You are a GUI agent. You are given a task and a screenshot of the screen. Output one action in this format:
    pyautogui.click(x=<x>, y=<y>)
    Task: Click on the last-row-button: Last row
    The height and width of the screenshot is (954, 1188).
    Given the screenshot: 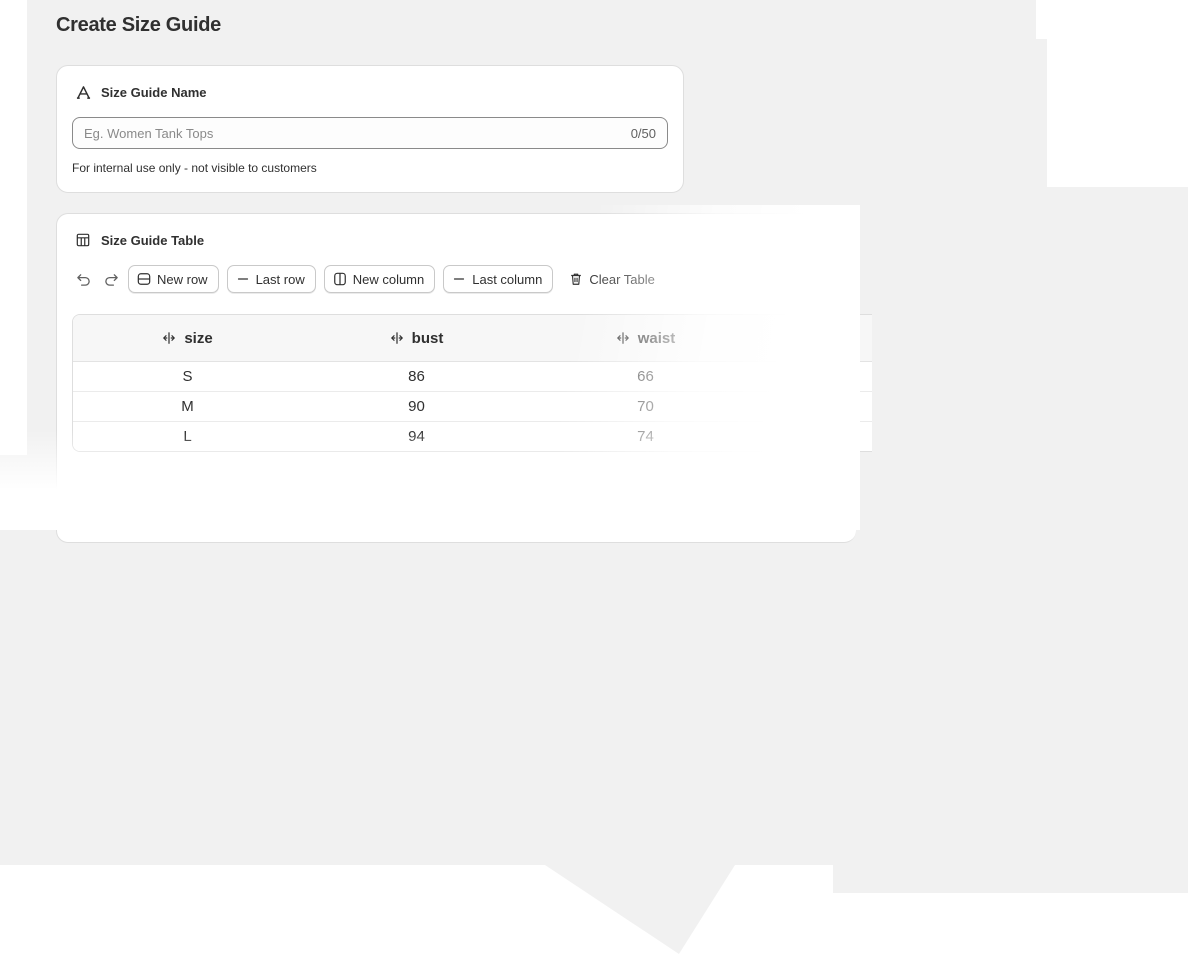 What is the action you would take?
    pyautogui.click(x=271, y=279)
    